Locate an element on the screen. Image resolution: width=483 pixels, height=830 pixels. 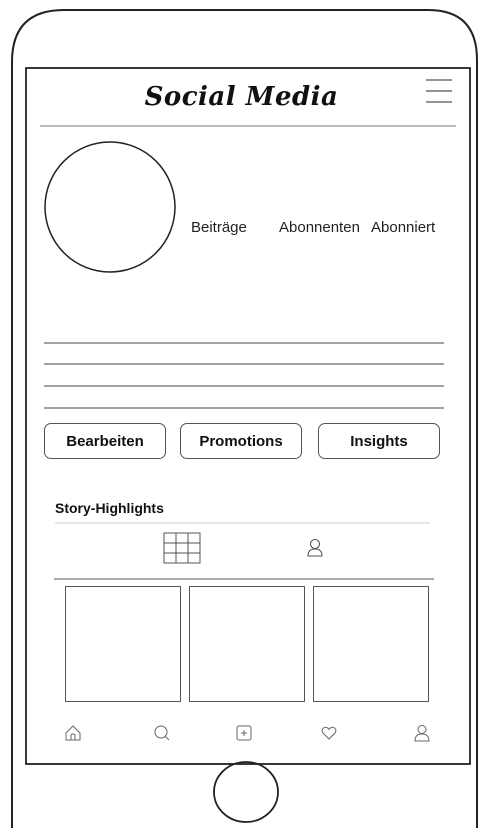
add-post-icon is located at coordinates (244, 733).